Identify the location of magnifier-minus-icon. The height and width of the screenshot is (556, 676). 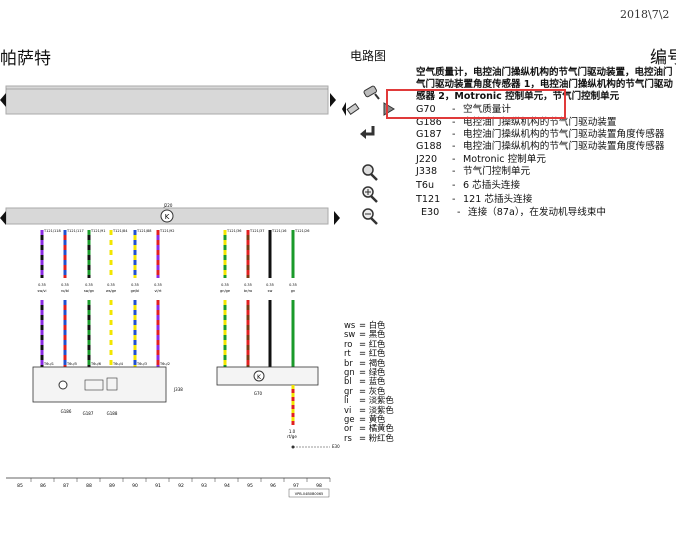
(370, 216).